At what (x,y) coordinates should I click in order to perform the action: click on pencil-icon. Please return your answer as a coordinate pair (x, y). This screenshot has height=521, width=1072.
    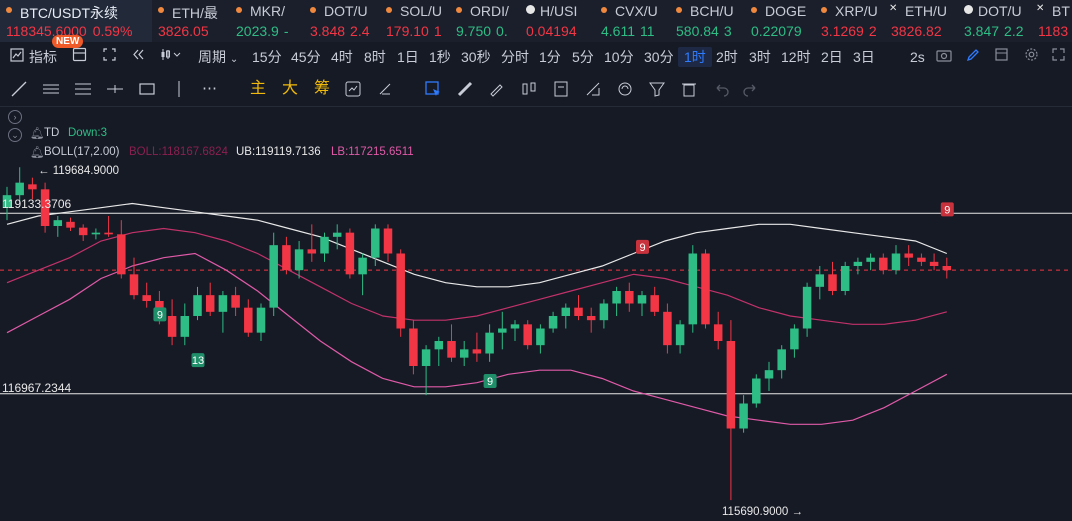
    Looking at the image, I should click on (973, 57).